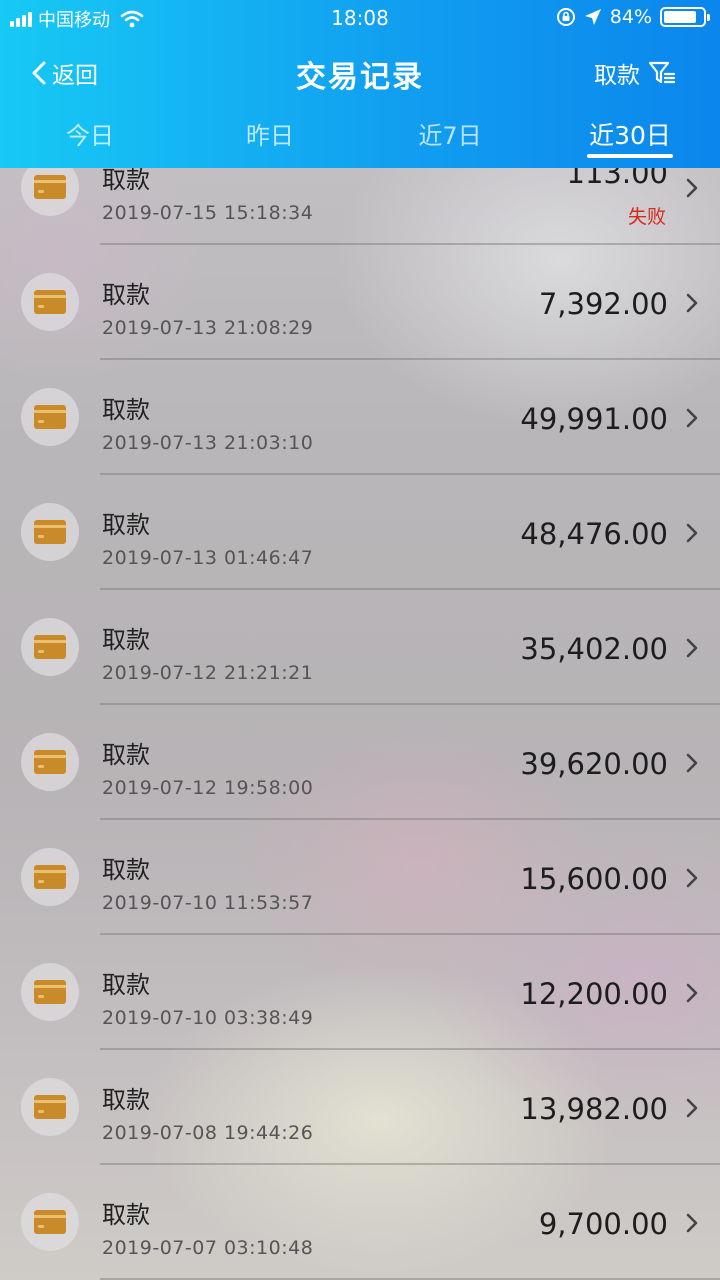 The width and height of the screenshot is (720, 1280). I want to click on transaction-time: 2019-07-13 21:08:29, so click(208, 328).